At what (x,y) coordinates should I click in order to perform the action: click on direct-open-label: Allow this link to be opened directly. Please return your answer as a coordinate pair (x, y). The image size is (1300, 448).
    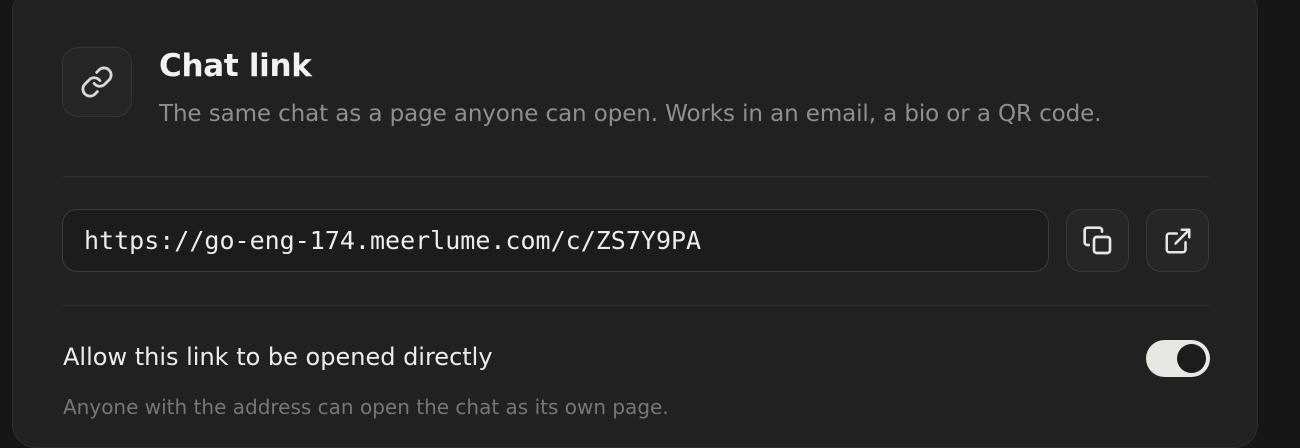
    Looking at the image, I should click on (278, 357).